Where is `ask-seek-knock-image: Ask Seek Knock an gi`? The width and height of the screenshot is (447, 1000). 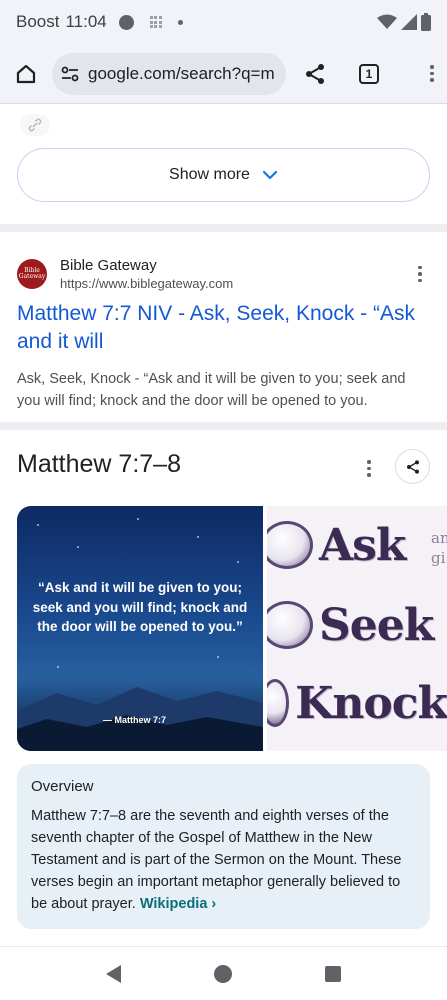
ask-seek-knock-image: Ask Seek Knock an gi is located at coordinates (357, 628).